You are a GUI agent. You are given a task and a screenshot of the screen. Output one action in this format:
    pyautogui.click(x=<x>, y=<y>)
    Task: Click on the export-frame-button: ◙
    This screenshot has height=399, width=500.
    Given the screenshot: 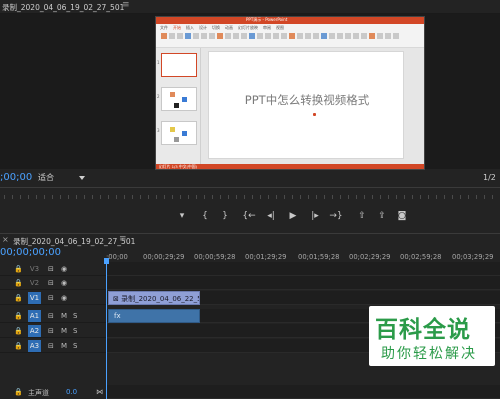 What is the action you would take?
    pyautogui.click(x=402, y=216)
    